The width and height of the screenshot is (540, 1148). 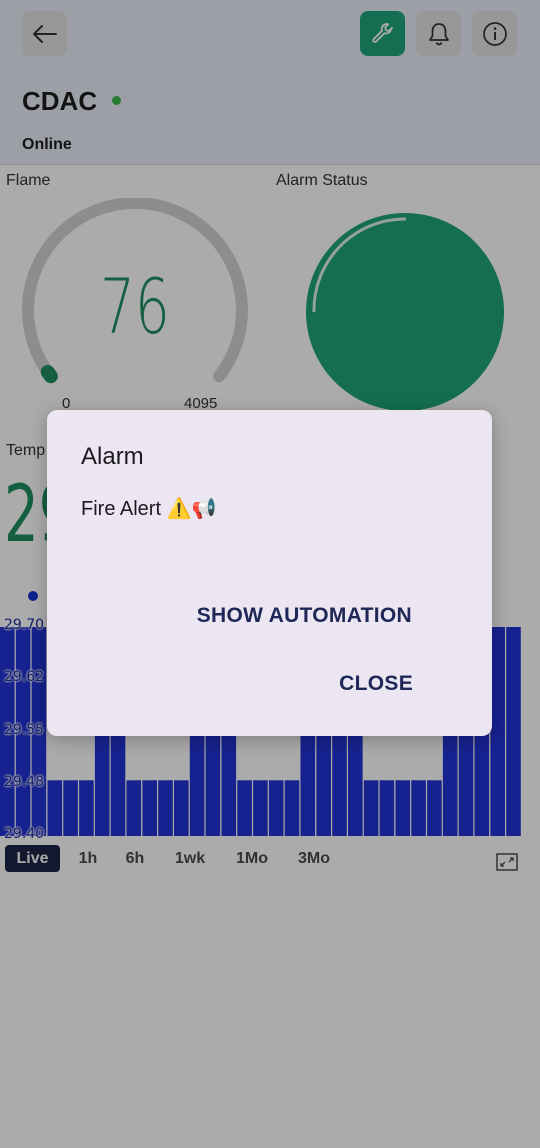 I want to click on dialog-message: Fire Alert ⚠️📢, so click(x=149, y=509).